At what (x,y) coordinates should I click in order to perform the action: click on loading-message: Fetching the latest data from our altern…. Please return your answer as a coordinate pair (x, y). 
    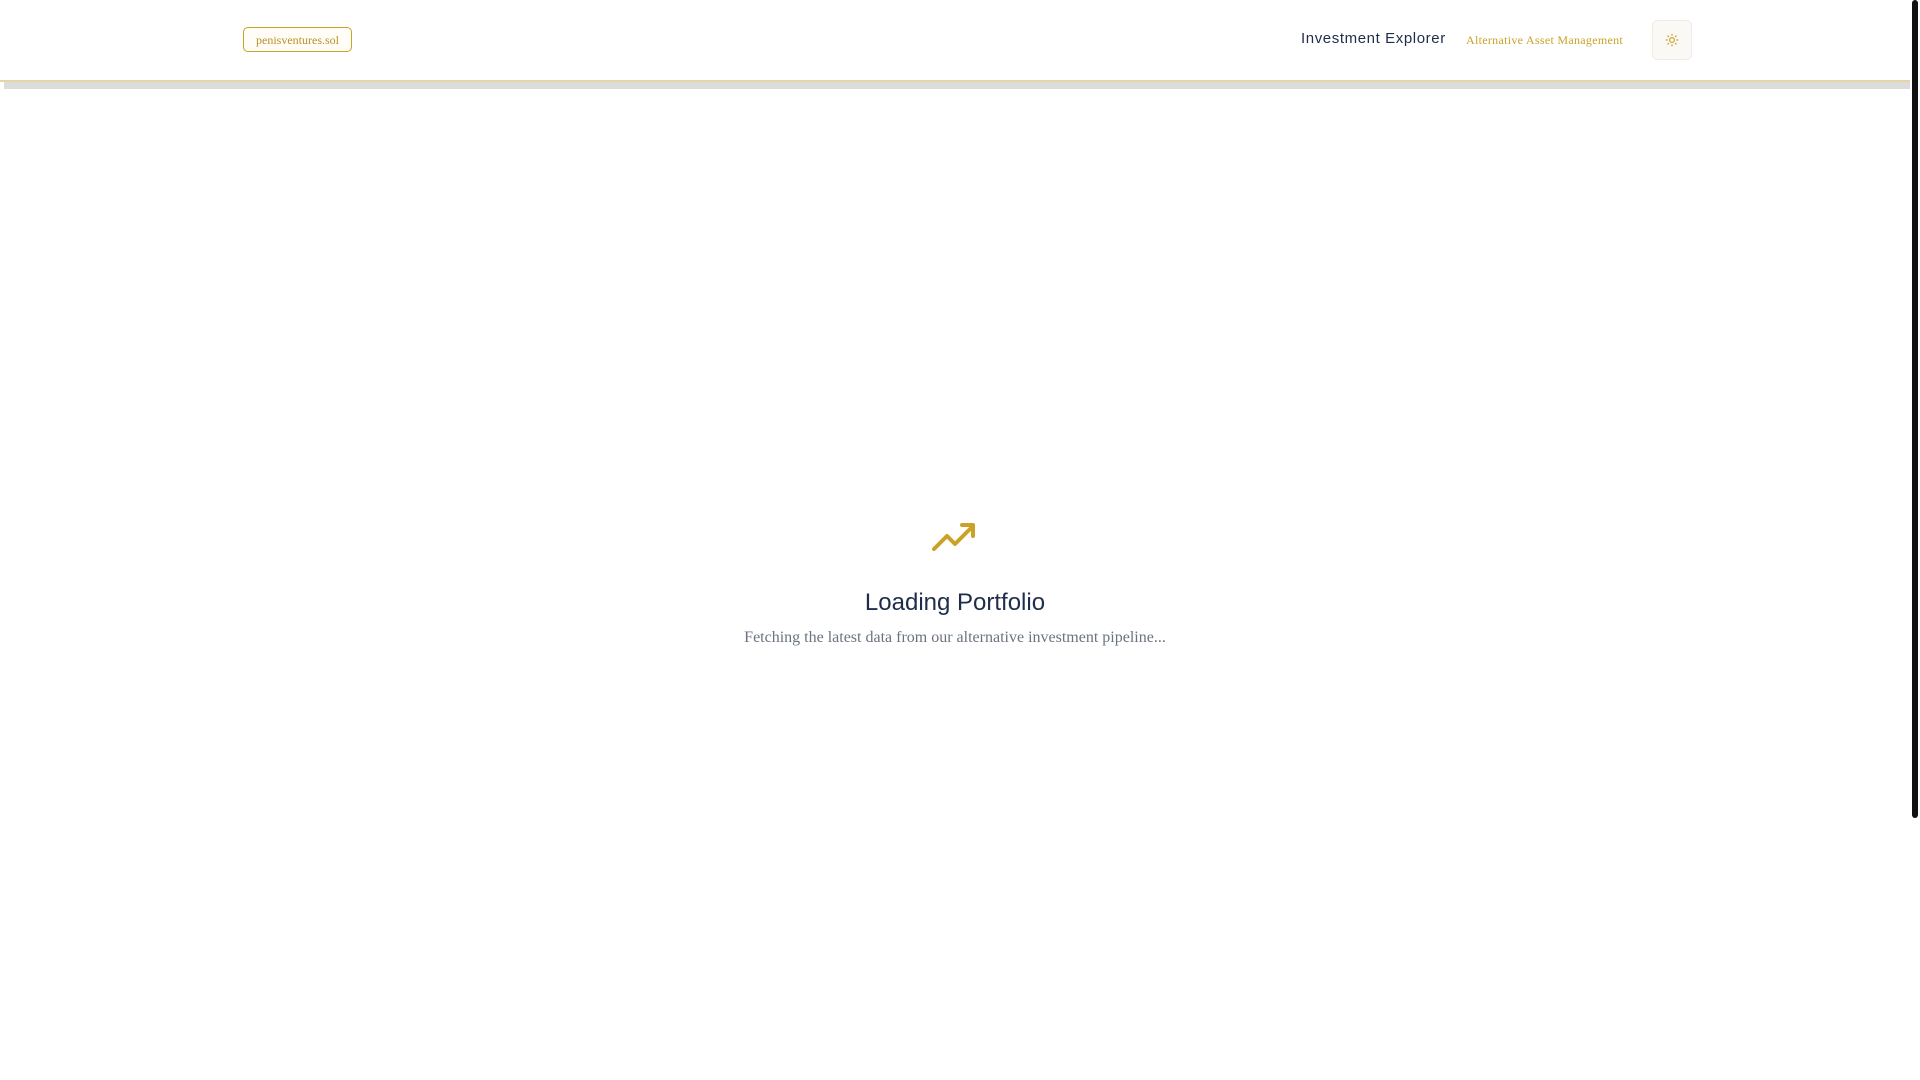
    Looking at the image, I should click on (955, 637).